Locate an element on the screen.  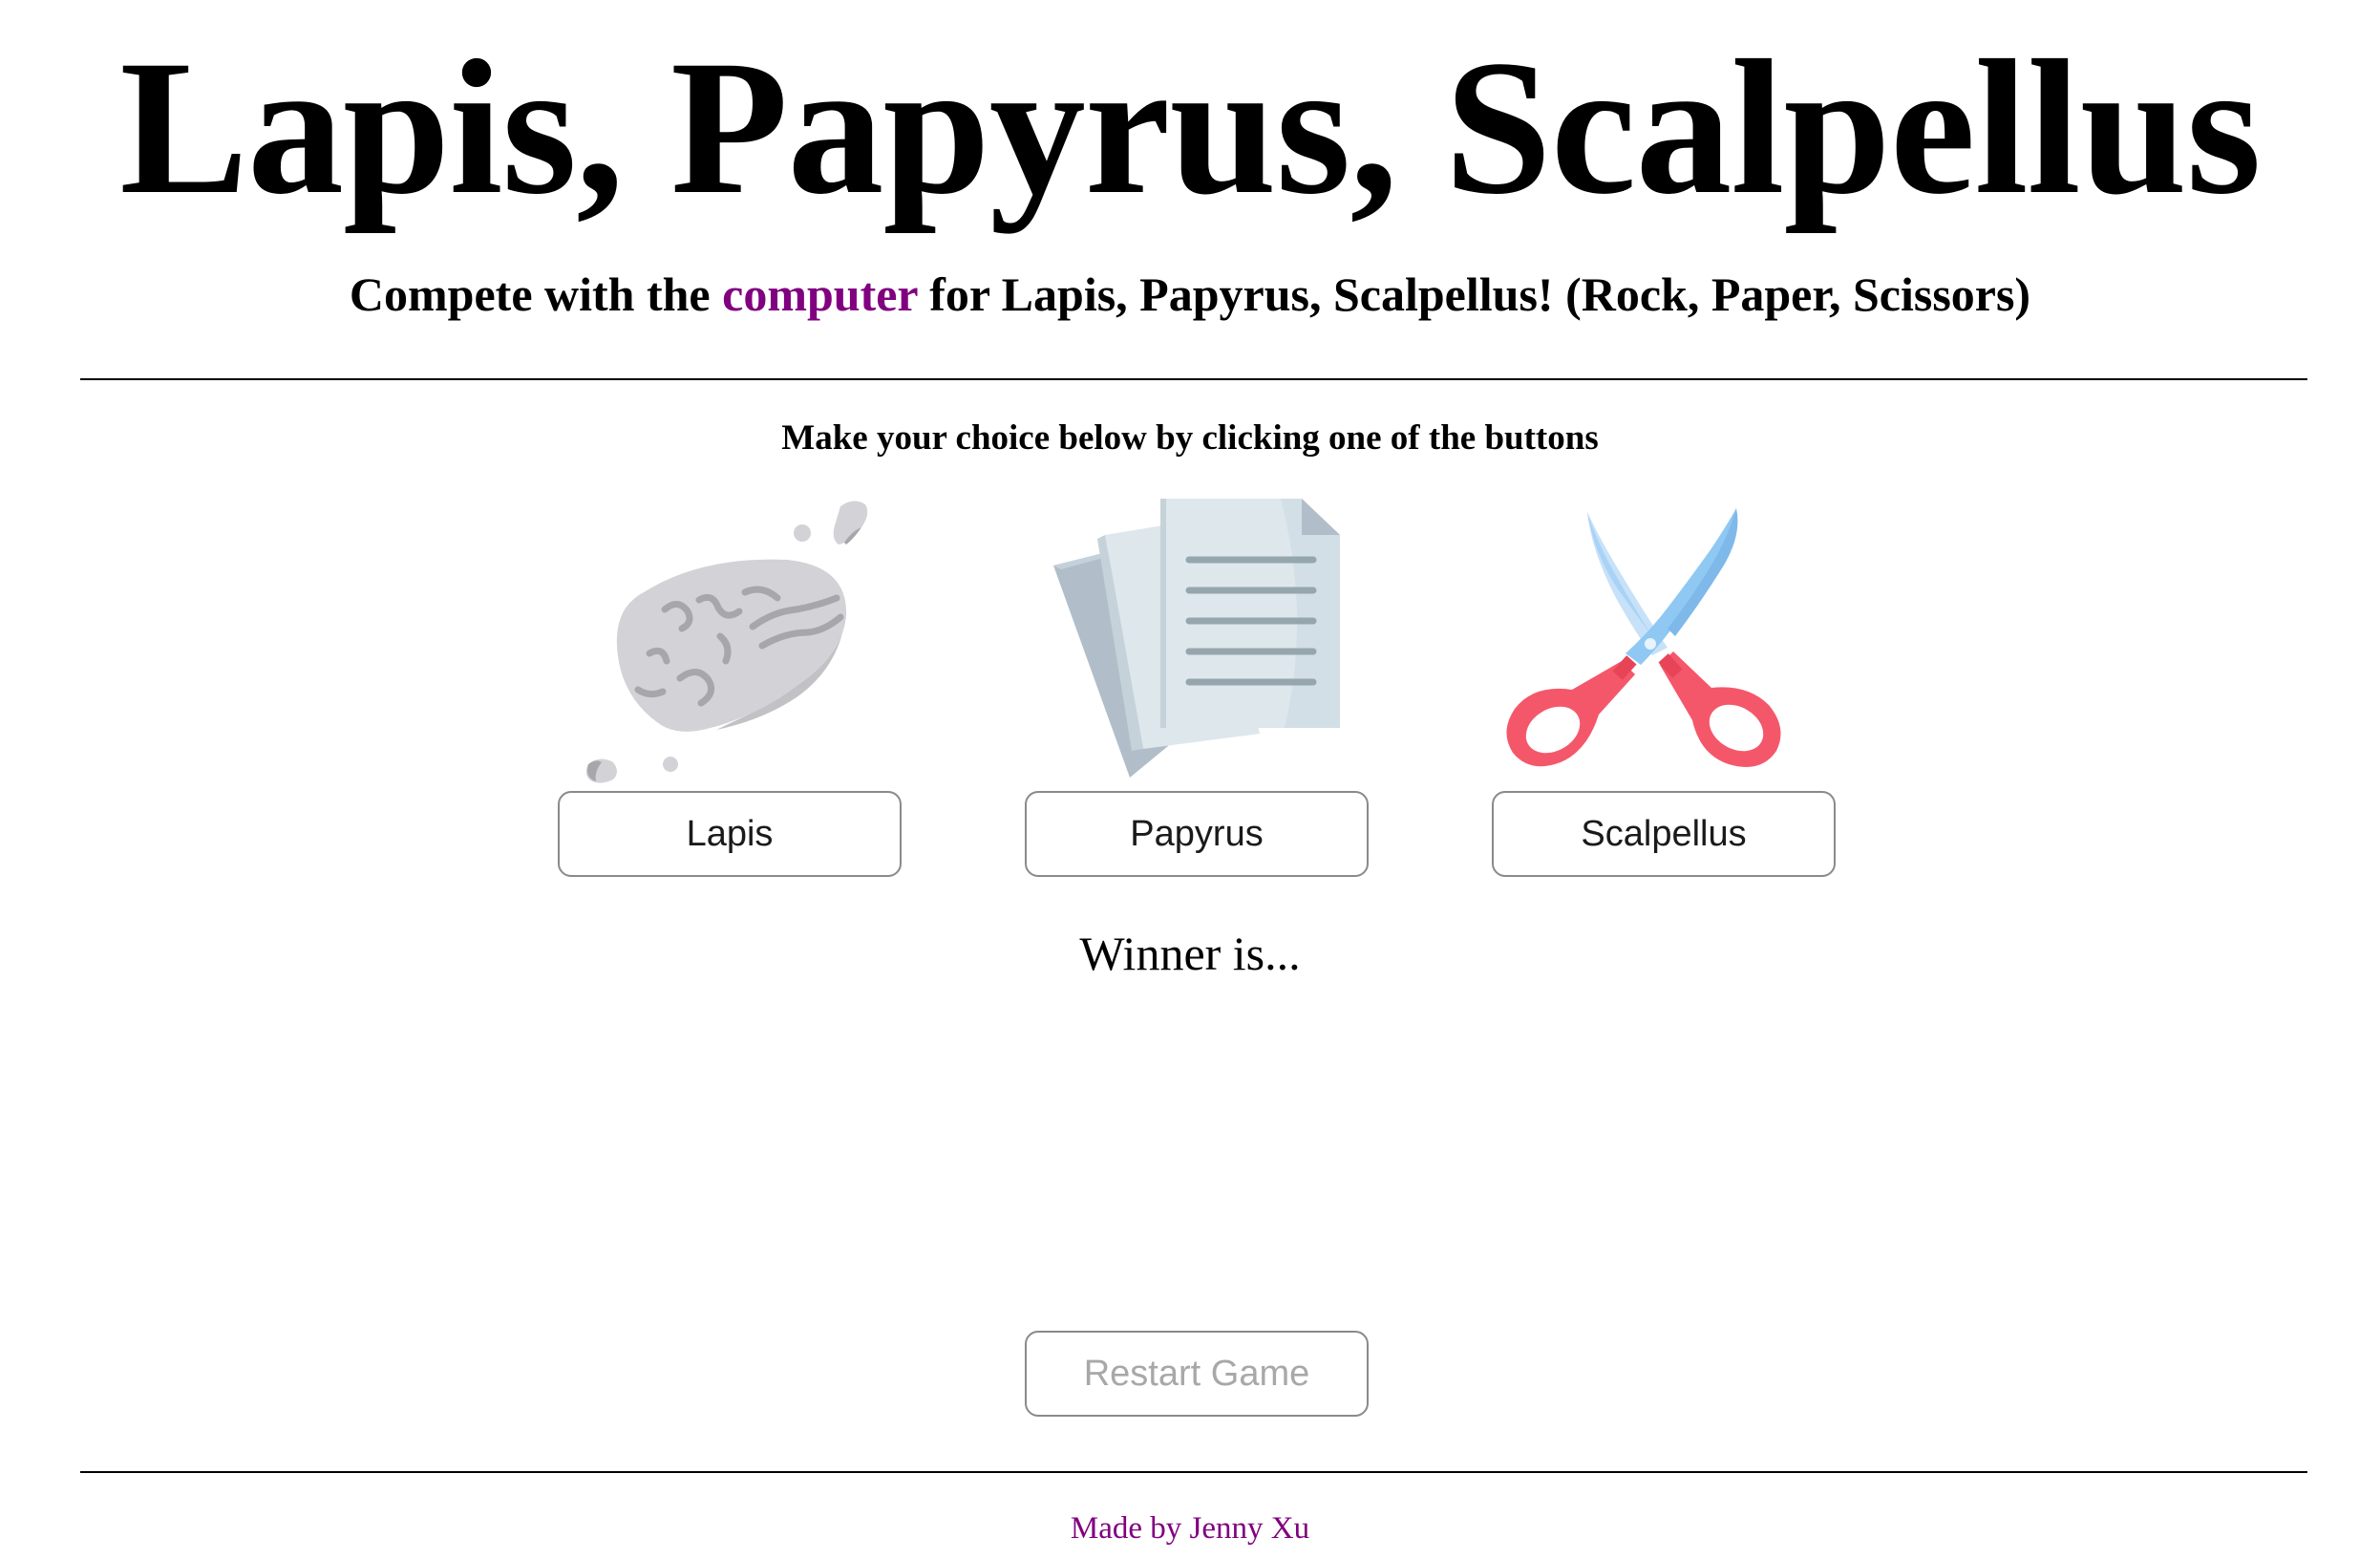
computer-link: computer is located at coordinates (820, 294).